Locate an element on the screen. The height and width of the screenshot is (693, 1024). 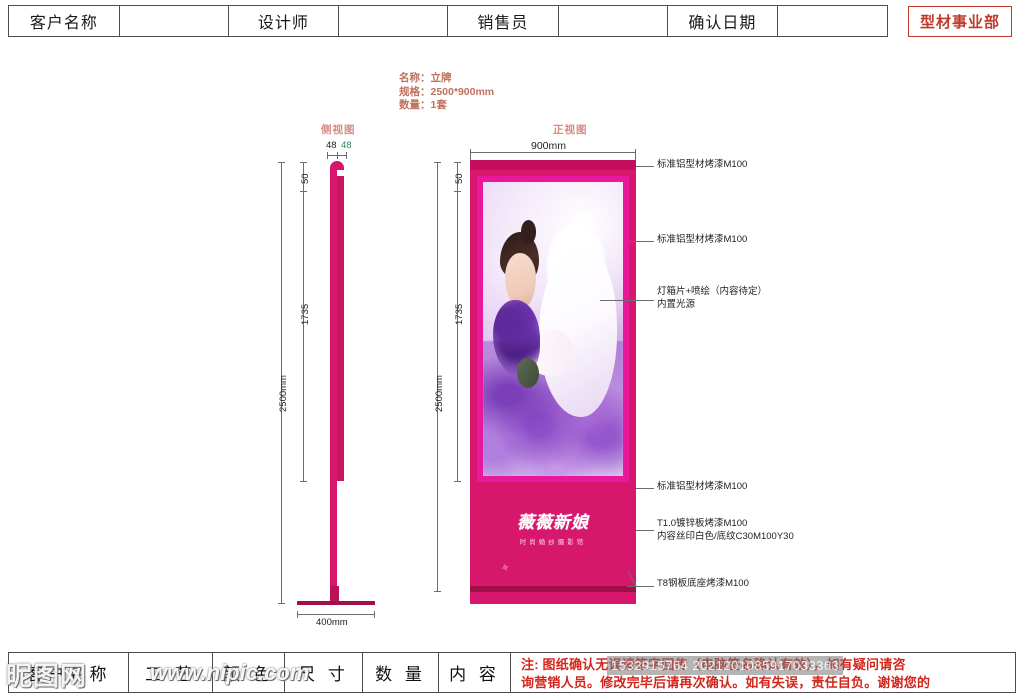
annotation-aluminium-frame: 标准铝型材烤漆M100 is located at coordinates (702, 239).